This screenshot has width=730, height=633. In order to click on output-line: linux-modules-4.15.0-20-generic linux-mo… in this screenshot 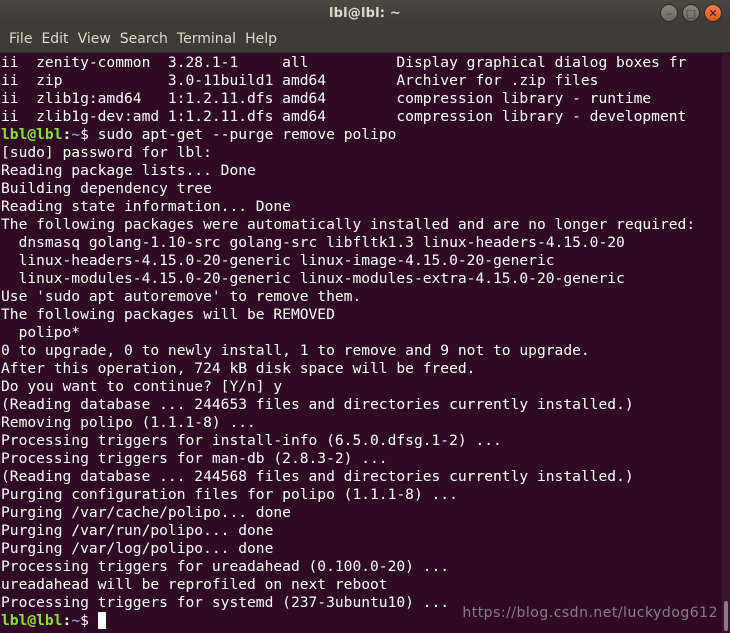, I will do `click(313, 278)`.